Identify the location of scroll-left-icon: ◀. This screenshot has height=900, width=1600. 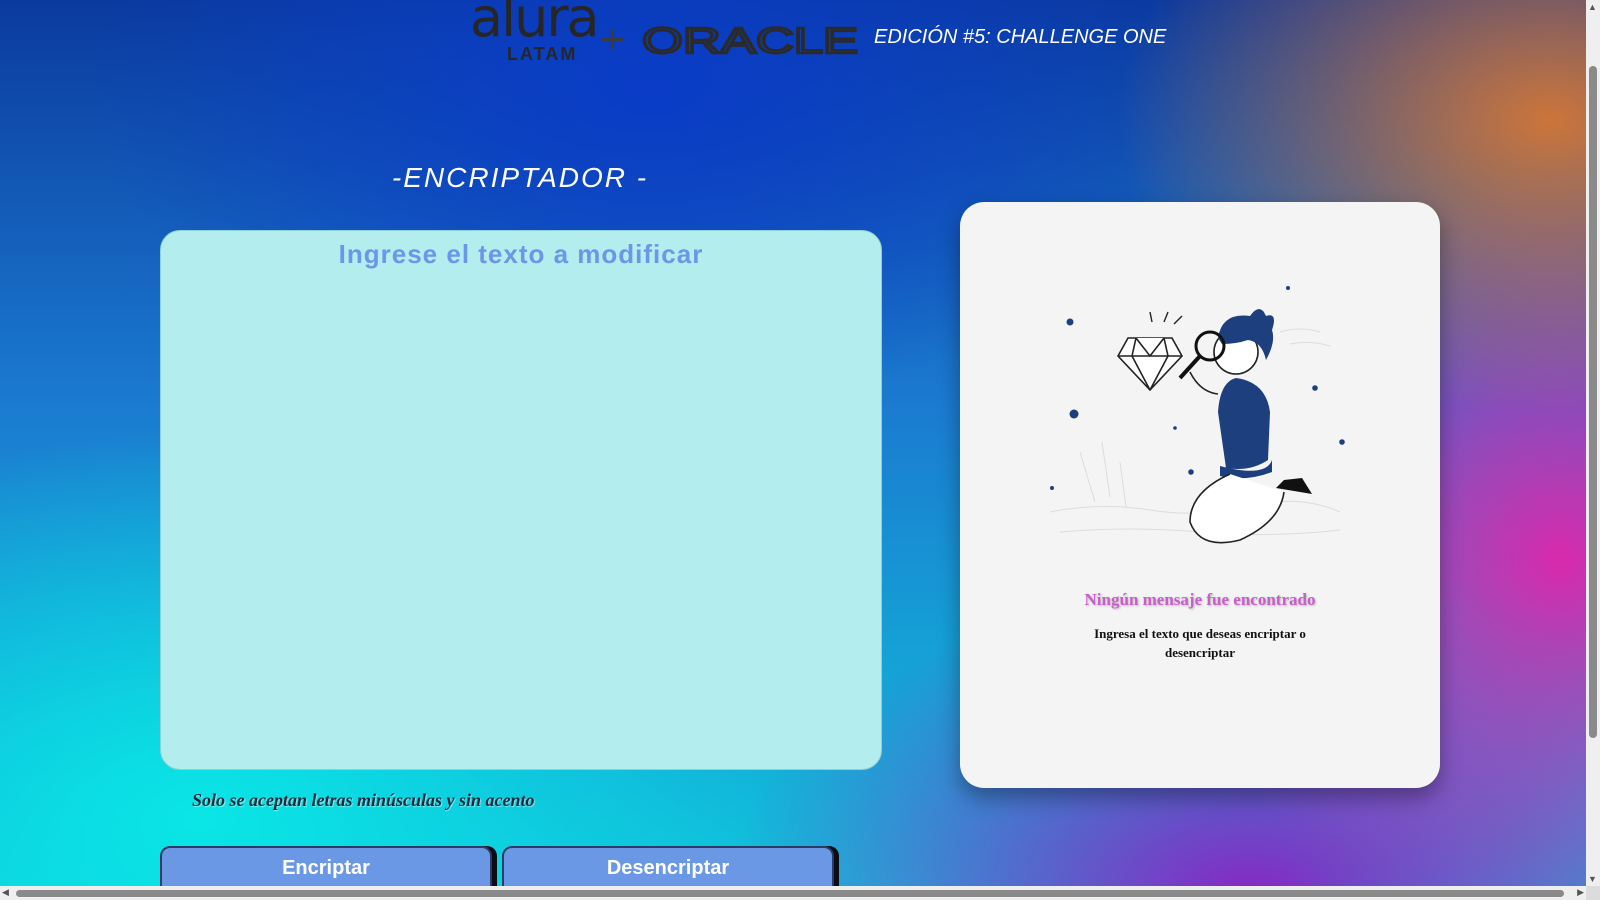
(5, 892).